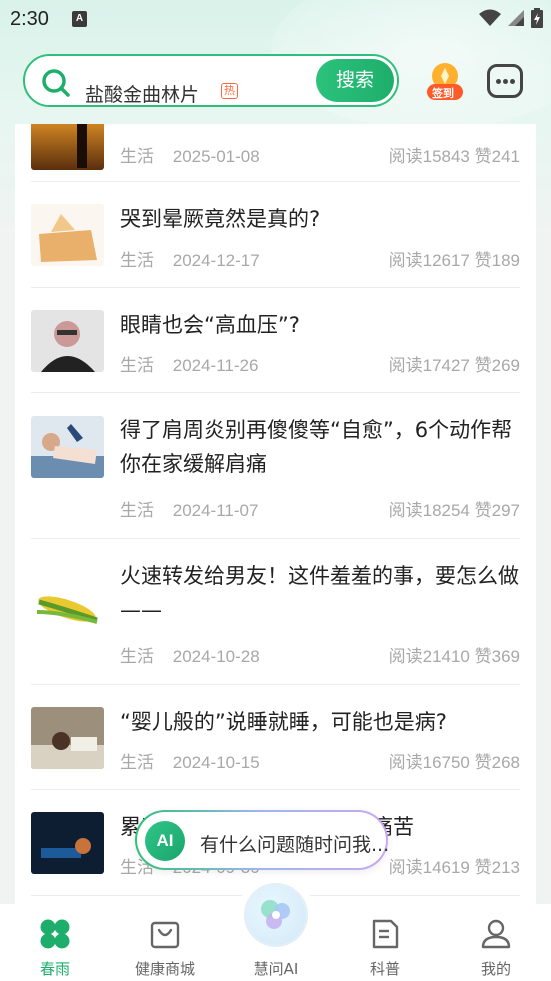 This screenshot has width=551, height=981. Describe the element at coordinates (429, 656) in the screenshot. I see `article-reads: 阅读21410` at that location.